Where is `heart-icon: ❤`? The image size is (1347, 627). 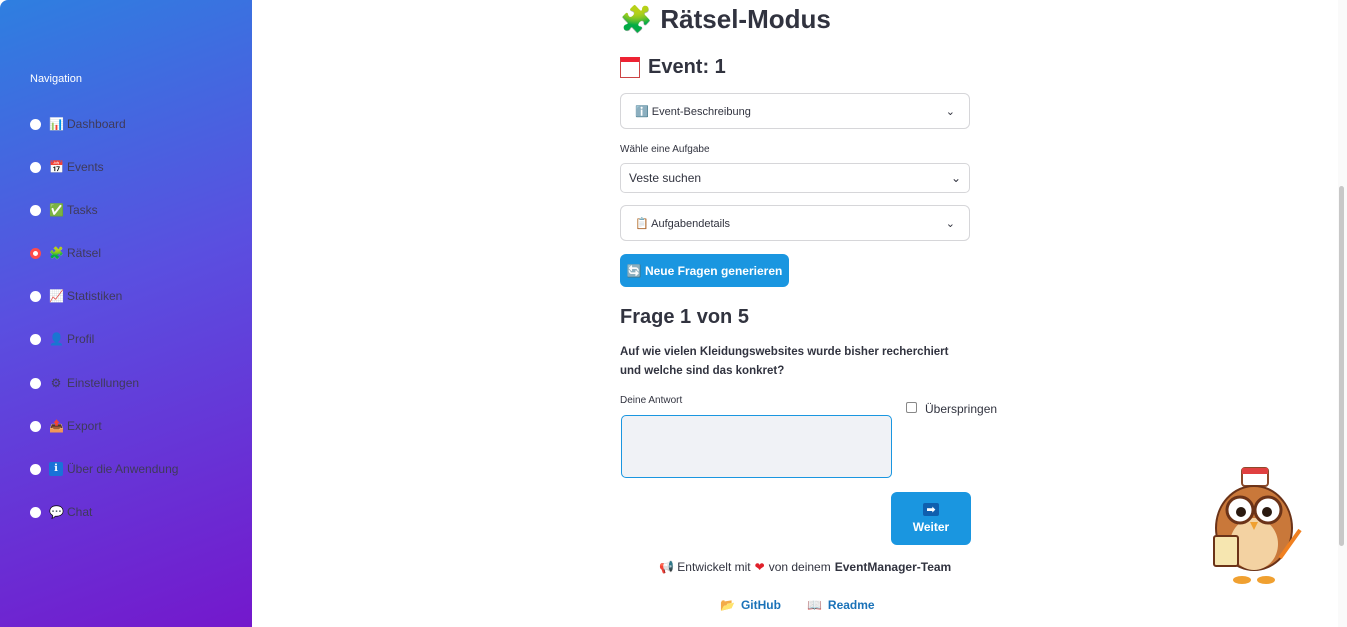
heart-icon: ❤ is located at coordinates (759, 567).